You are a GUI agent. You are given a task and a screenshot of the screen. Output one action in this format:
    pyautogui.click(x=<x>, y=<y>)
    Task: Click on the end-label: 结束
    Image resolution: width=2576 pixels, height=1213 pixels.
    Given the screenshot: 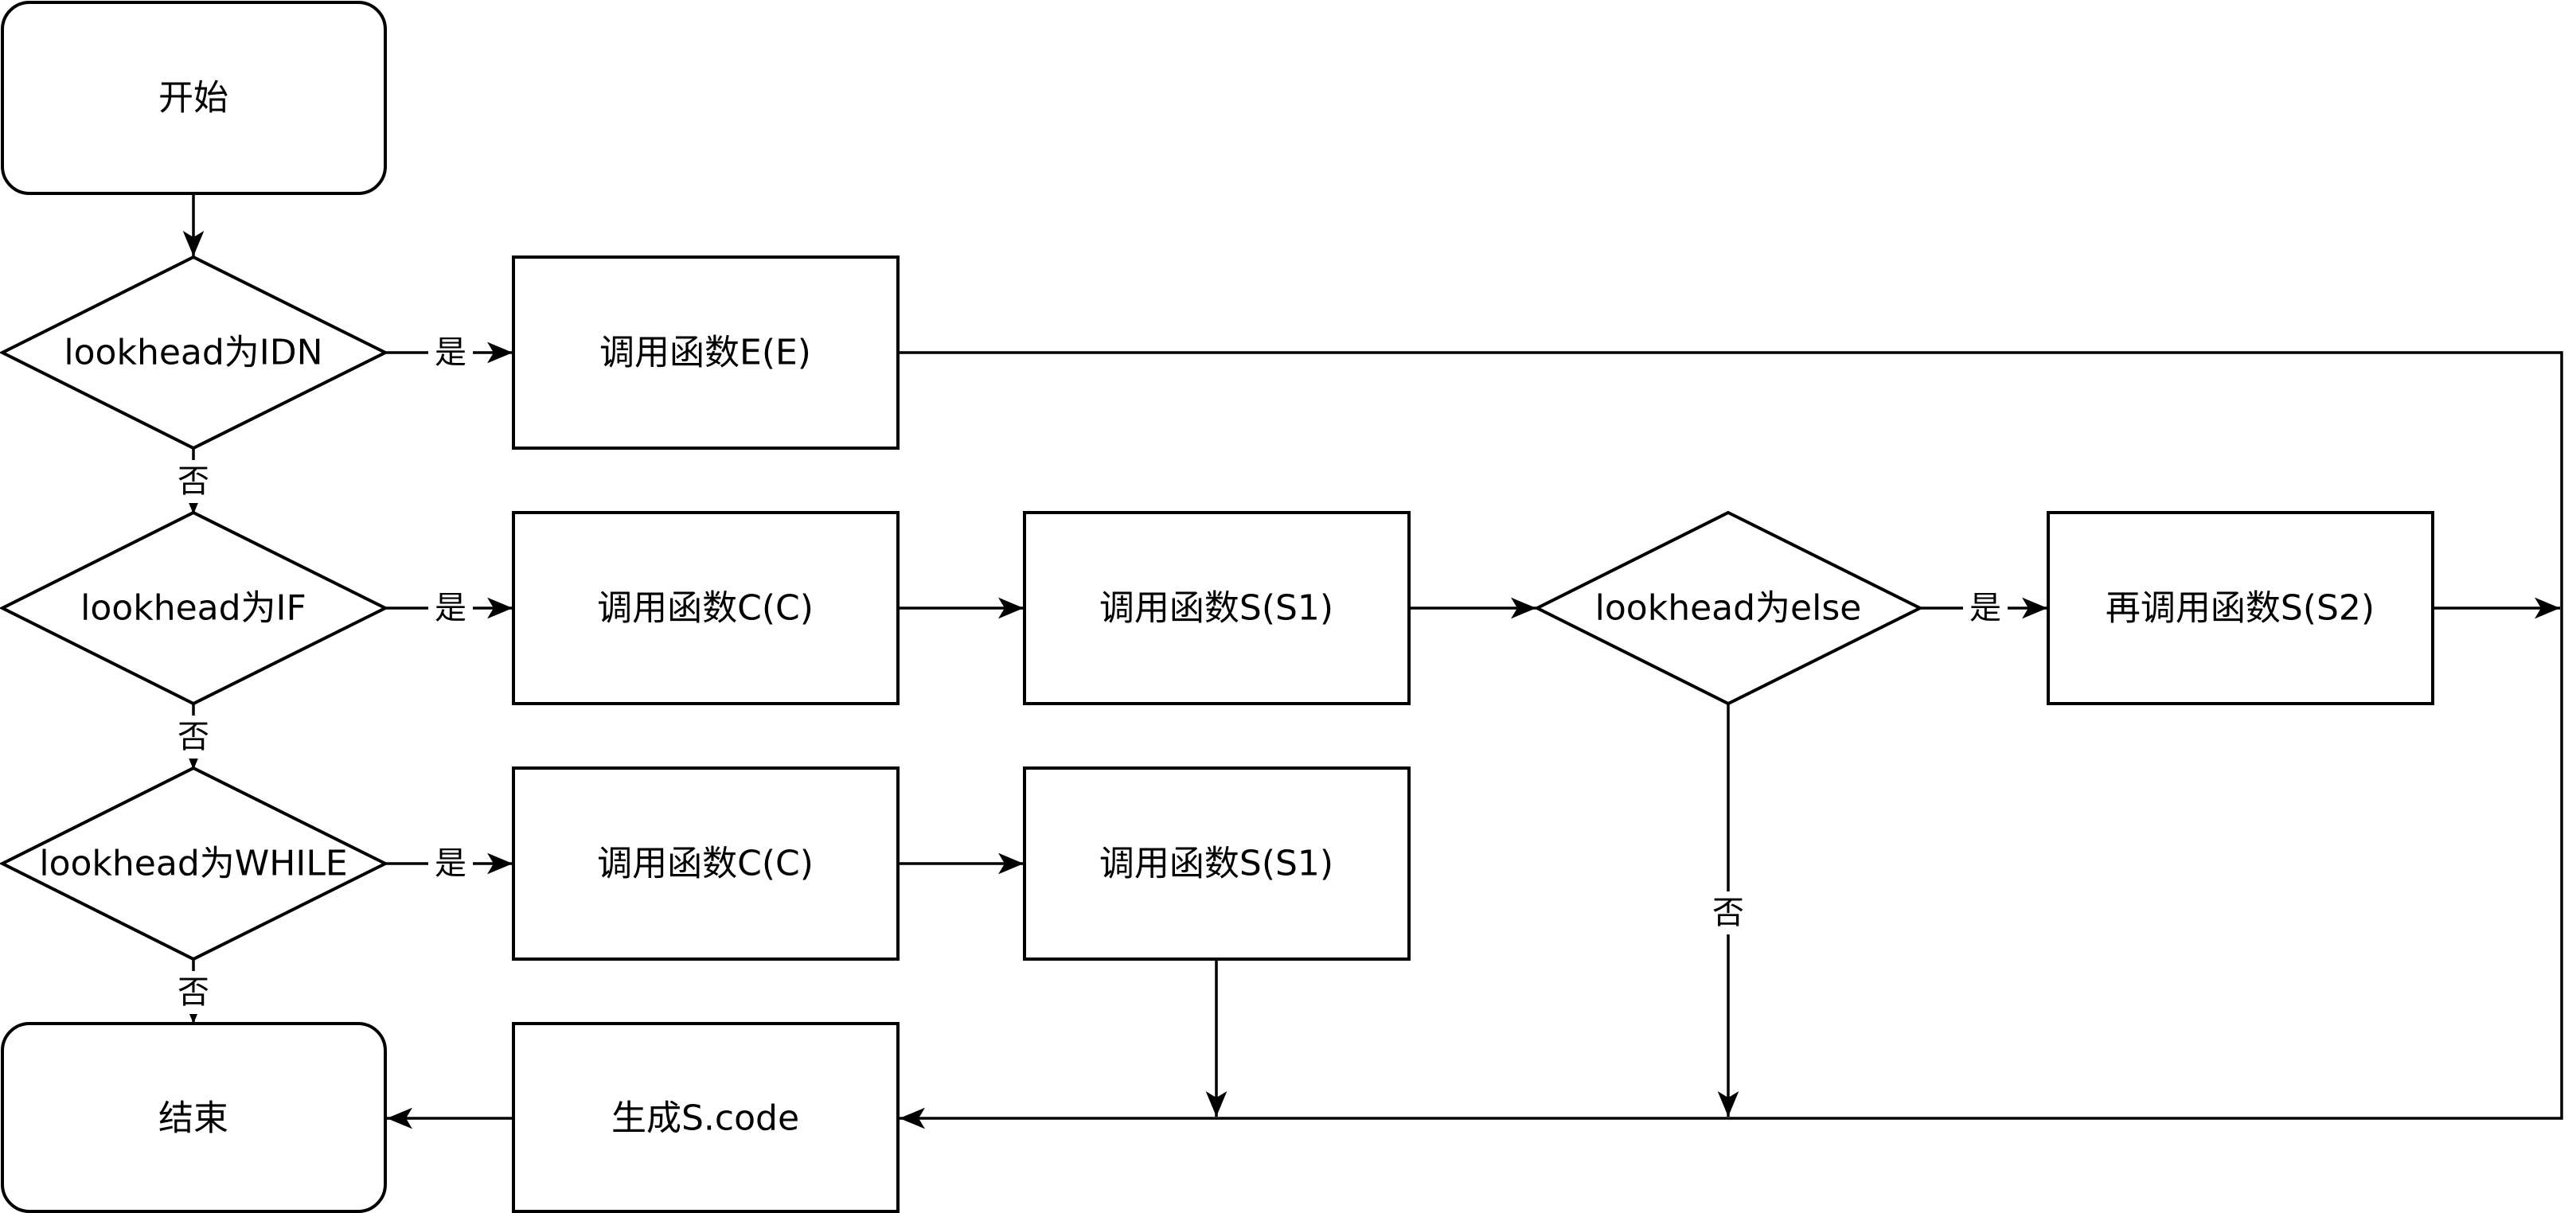 What is the action you would take?
    pyautogui.click(x=193, y=1118)
    